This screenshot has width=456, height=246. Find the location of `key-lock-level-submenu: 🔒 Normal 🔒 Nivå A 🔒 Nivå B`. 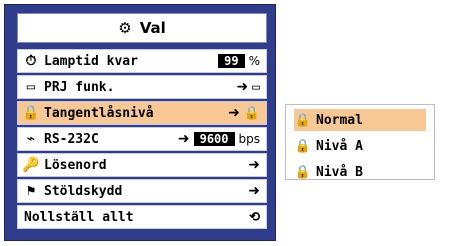

key-lock-level-submenu: 🔒 Normal 🔒 Nivå A 🔒 Nivå B is located at coordinates (360, 142).